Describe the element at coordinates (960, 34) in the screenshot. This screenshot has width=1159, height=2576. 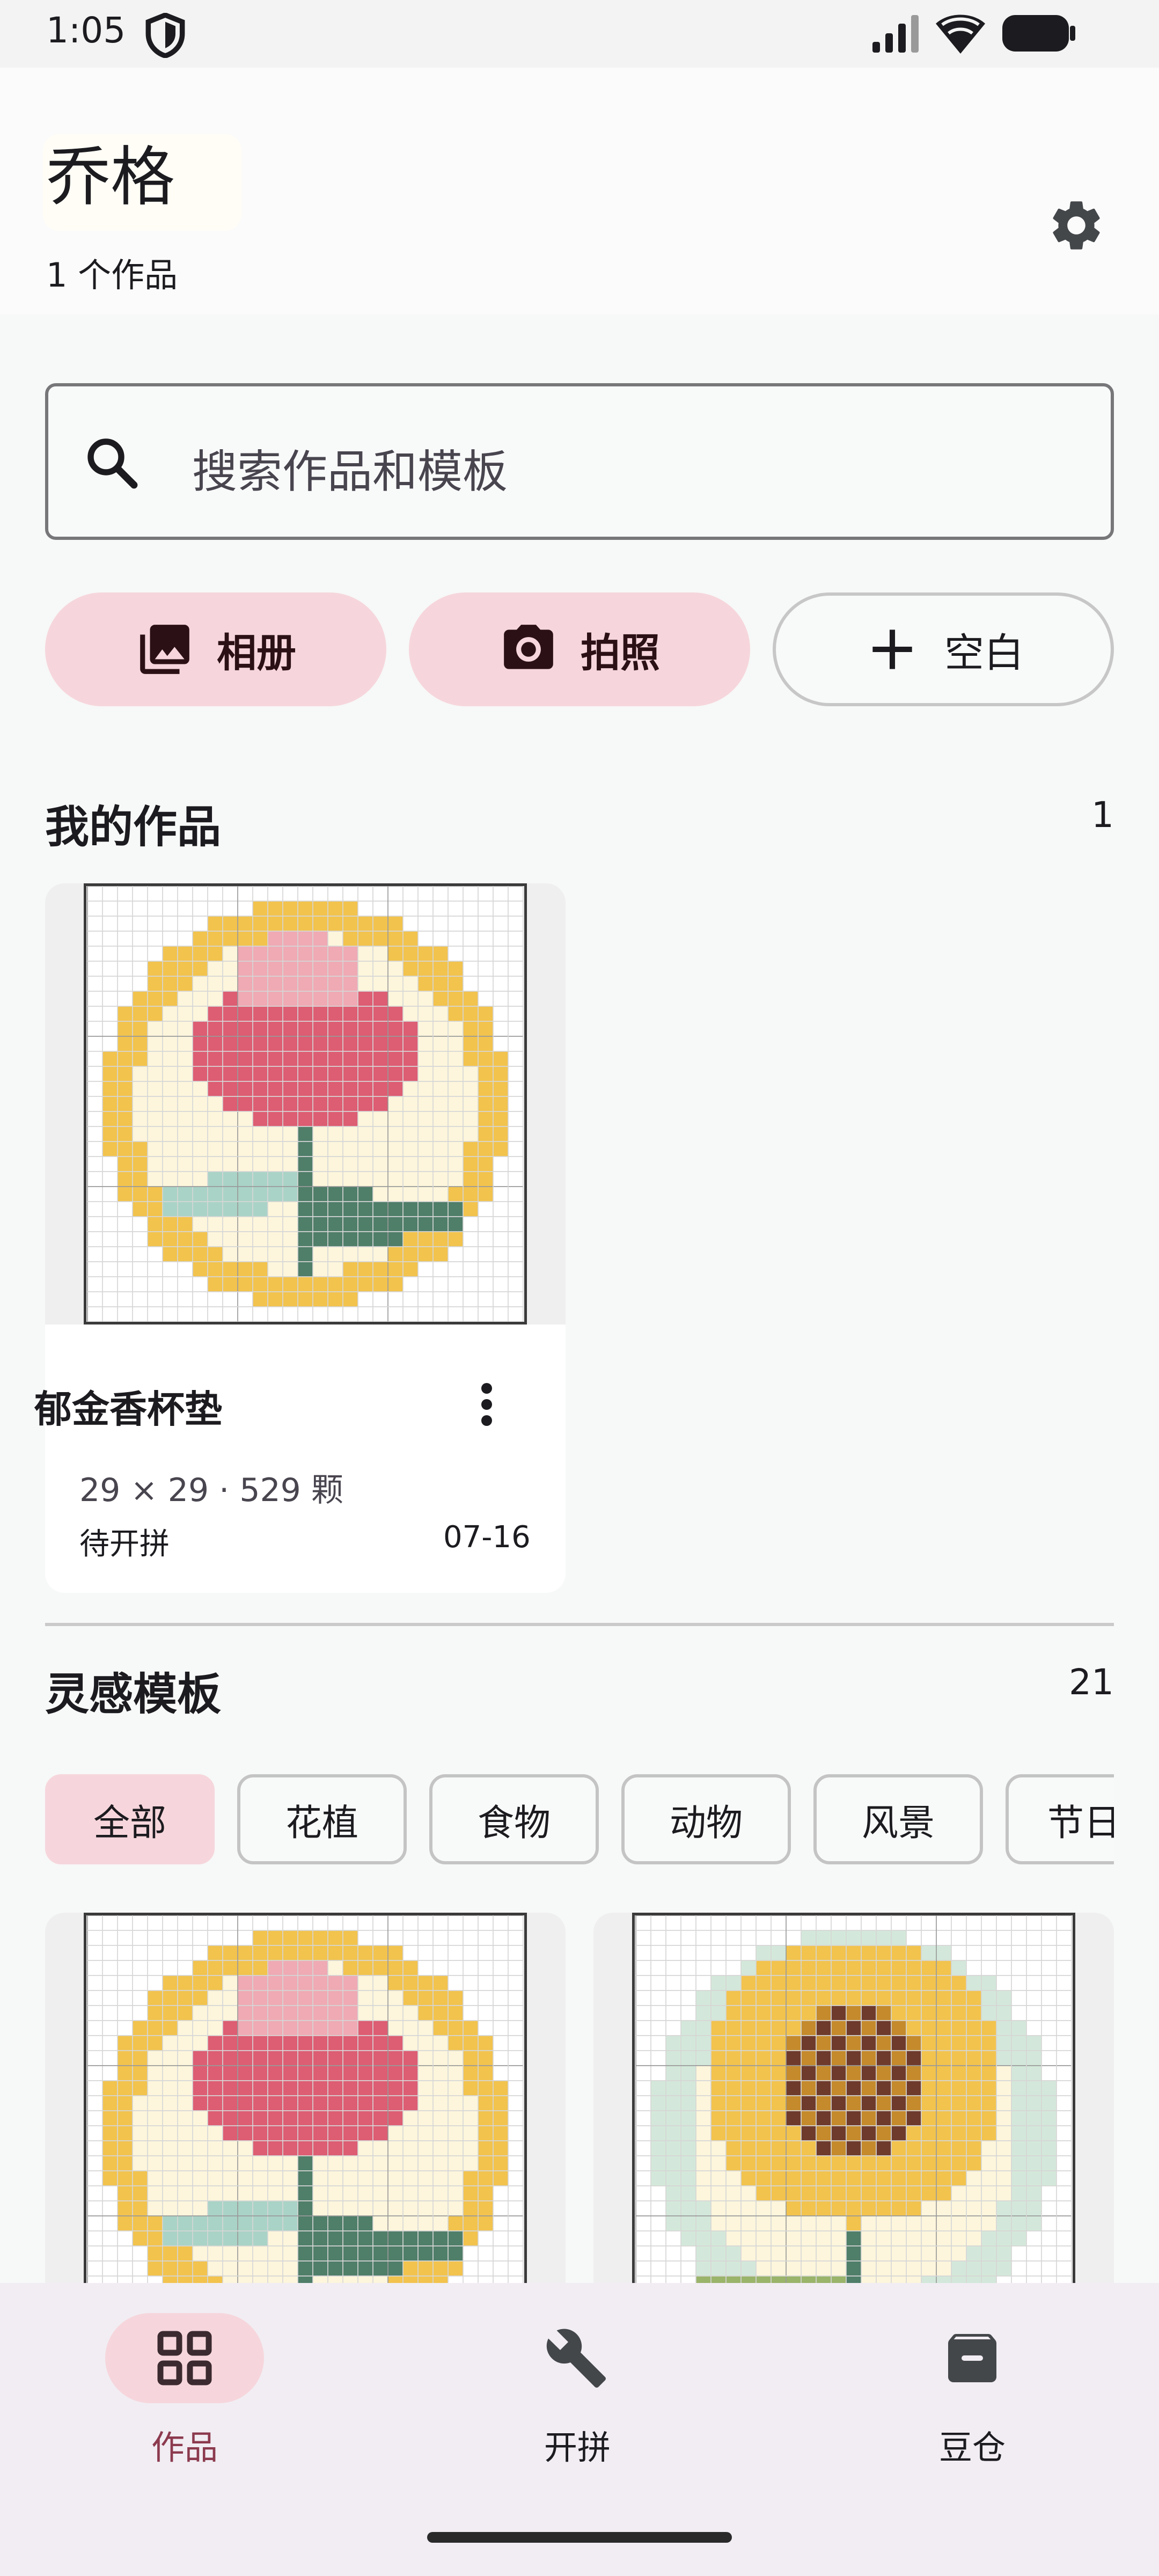
I see `wifi-icon` at that location.